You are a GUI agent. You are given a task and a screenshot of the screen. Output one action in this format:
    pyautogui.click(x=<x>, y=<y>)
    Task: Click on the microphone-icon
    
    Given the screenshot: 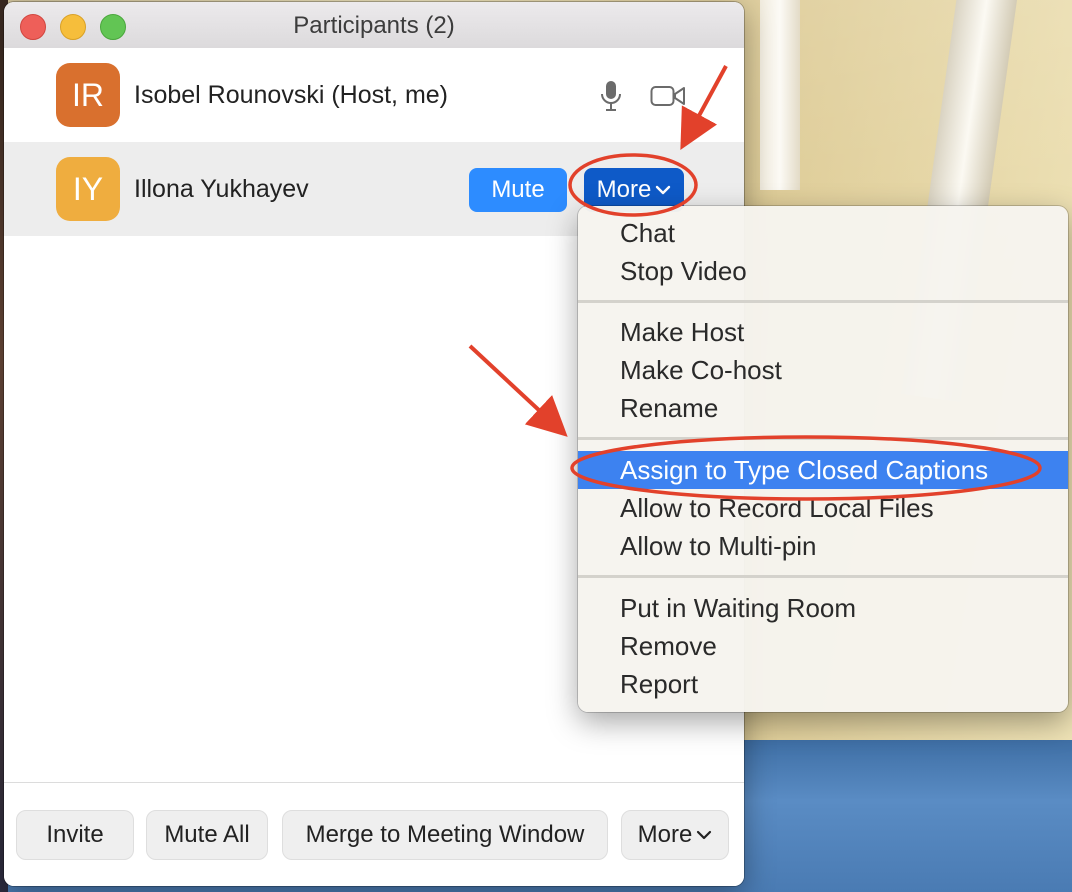 What is the action you would take?
    pyautogui.click(x=611, y=96)
    